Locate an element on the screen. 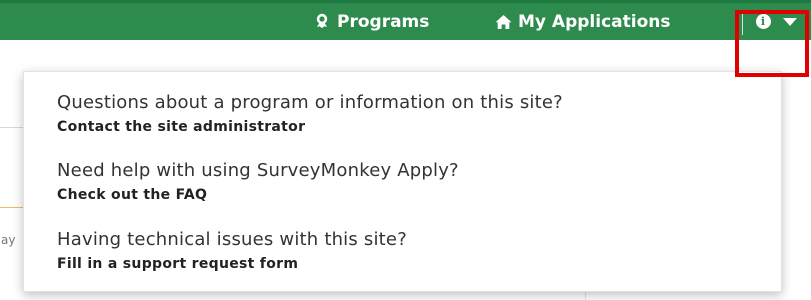 The height and width of the screenshot is (300, 811). help-menu-link: Fill in a support request form is located at coordinates (232, 264).